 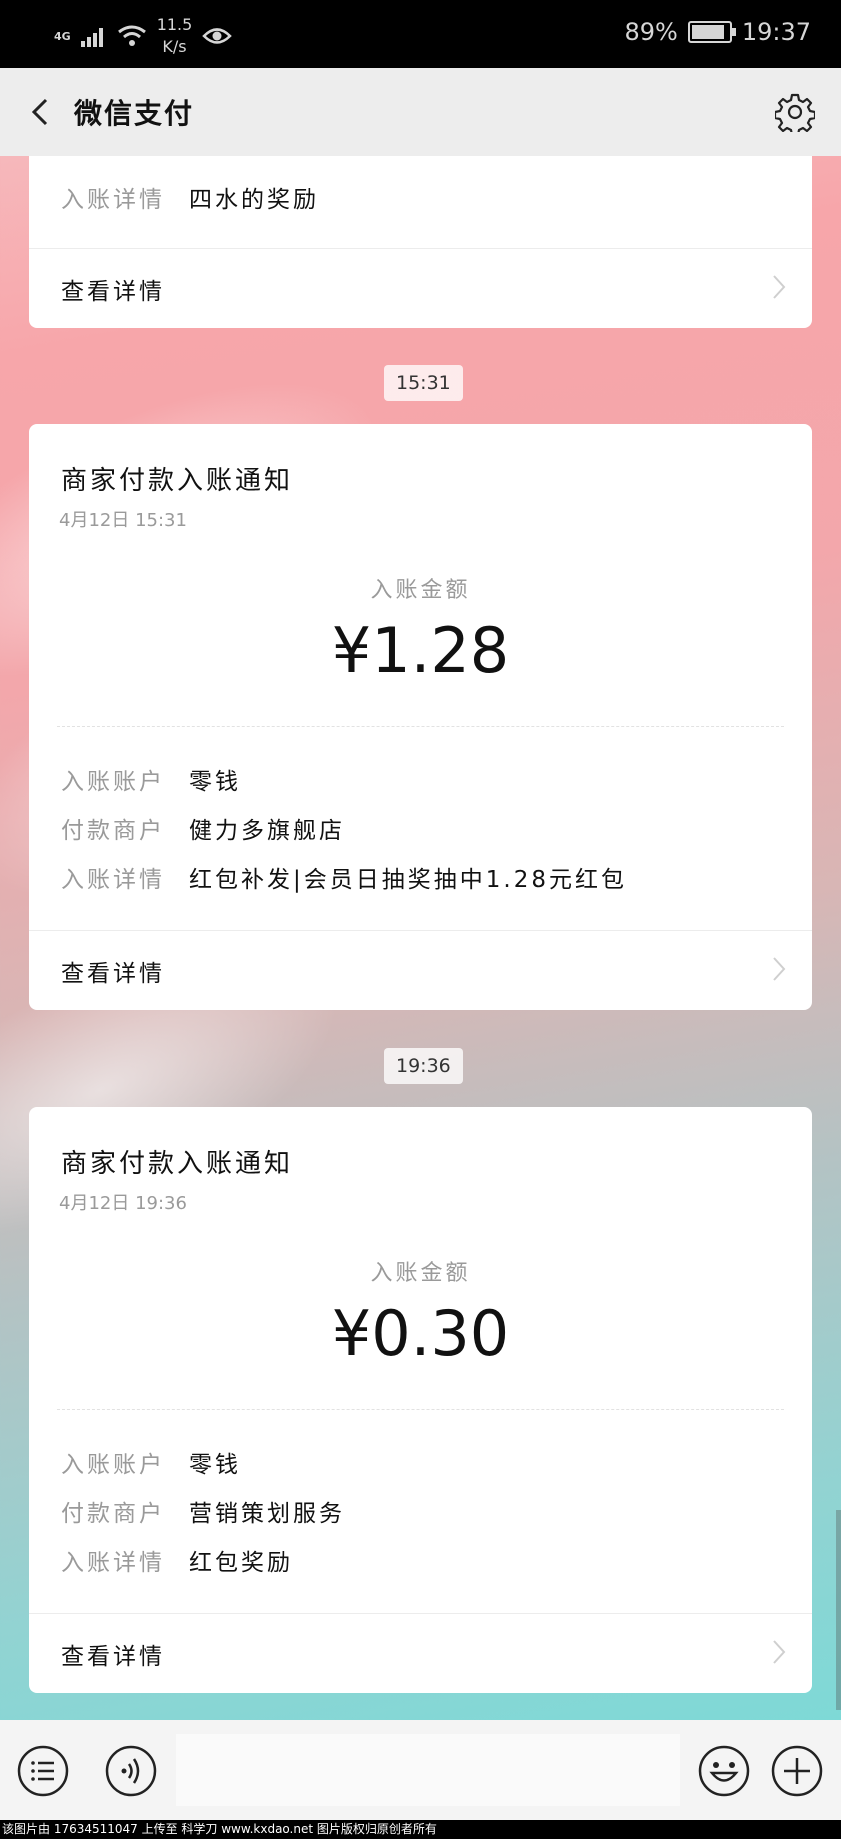 What do you see at coordinates (134, 113) in the screenshot?
I see `page-title: 微信支付` at bounding box center [134, 113].